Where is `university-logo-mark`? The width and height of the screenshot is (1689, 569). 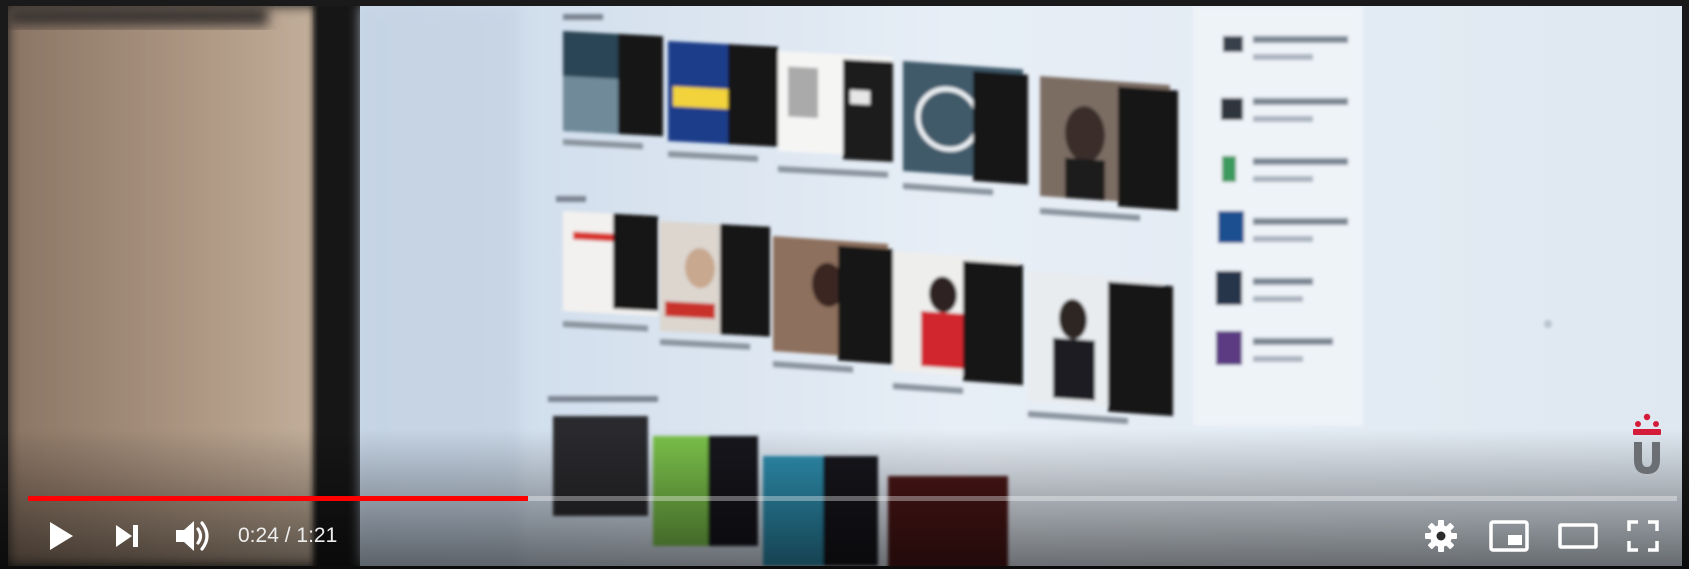
university-logo-mark is located at coordinates (1647, 443).